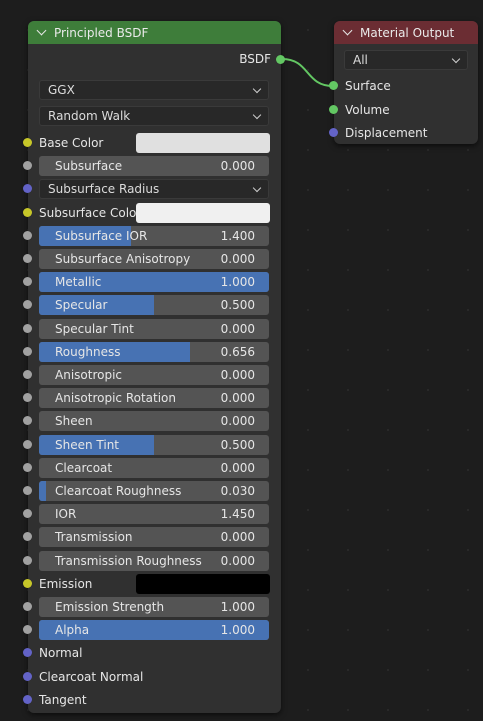 Image resolution: width=483 pixels, height=721 pixels. What do you see at coordinates (203, 212) in the screenshot?
I see `subsurface-colo-color-swatch` at bounding box center [203, 212].